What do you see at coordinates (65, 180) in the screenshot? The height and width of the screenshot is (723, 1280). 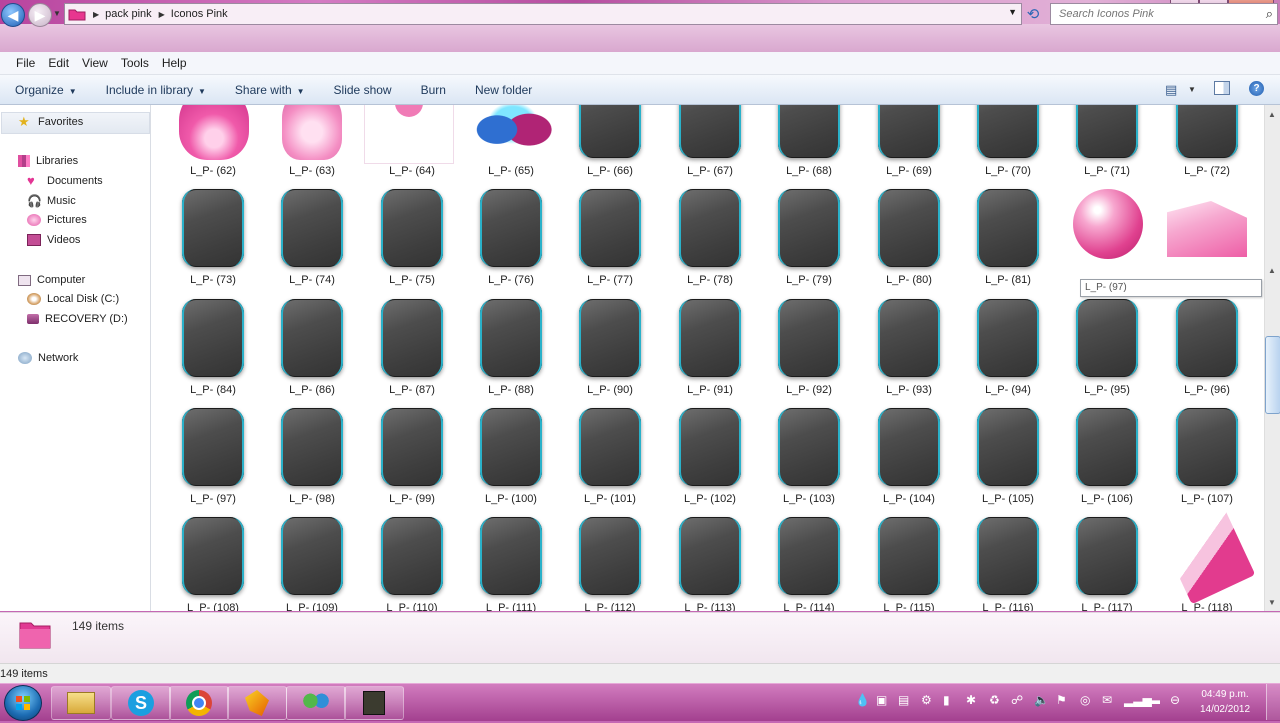 I see `nav-documents: ♥ Documents` at bounding box center [65, 180].